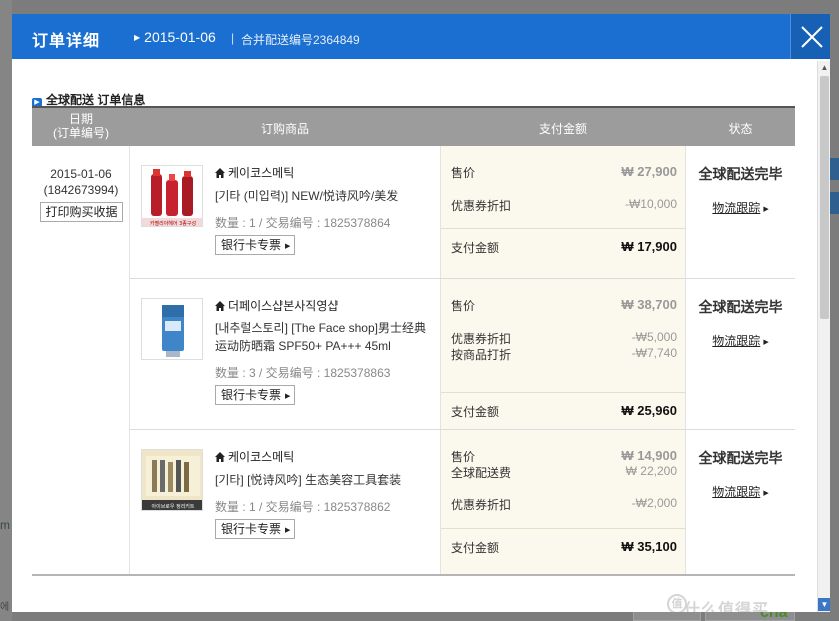  What do you see at coordinates (654, 337) in the screenshot?
I see `coupon-value: -₩5,000` at bounding box center [654, 337].